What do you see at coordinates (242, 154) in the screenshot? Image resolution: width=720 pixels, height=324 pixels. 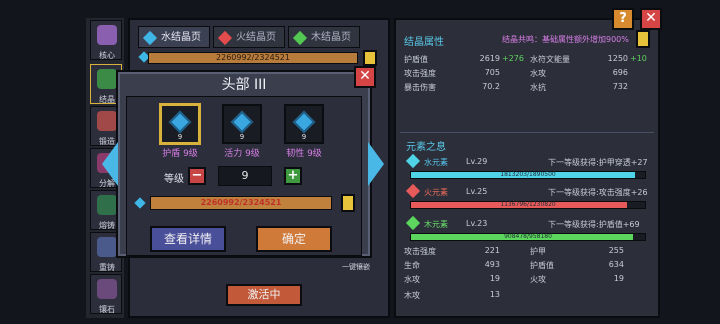 I see `slot-label-vitality: 活力 9级` at bounding box center [242, 154].